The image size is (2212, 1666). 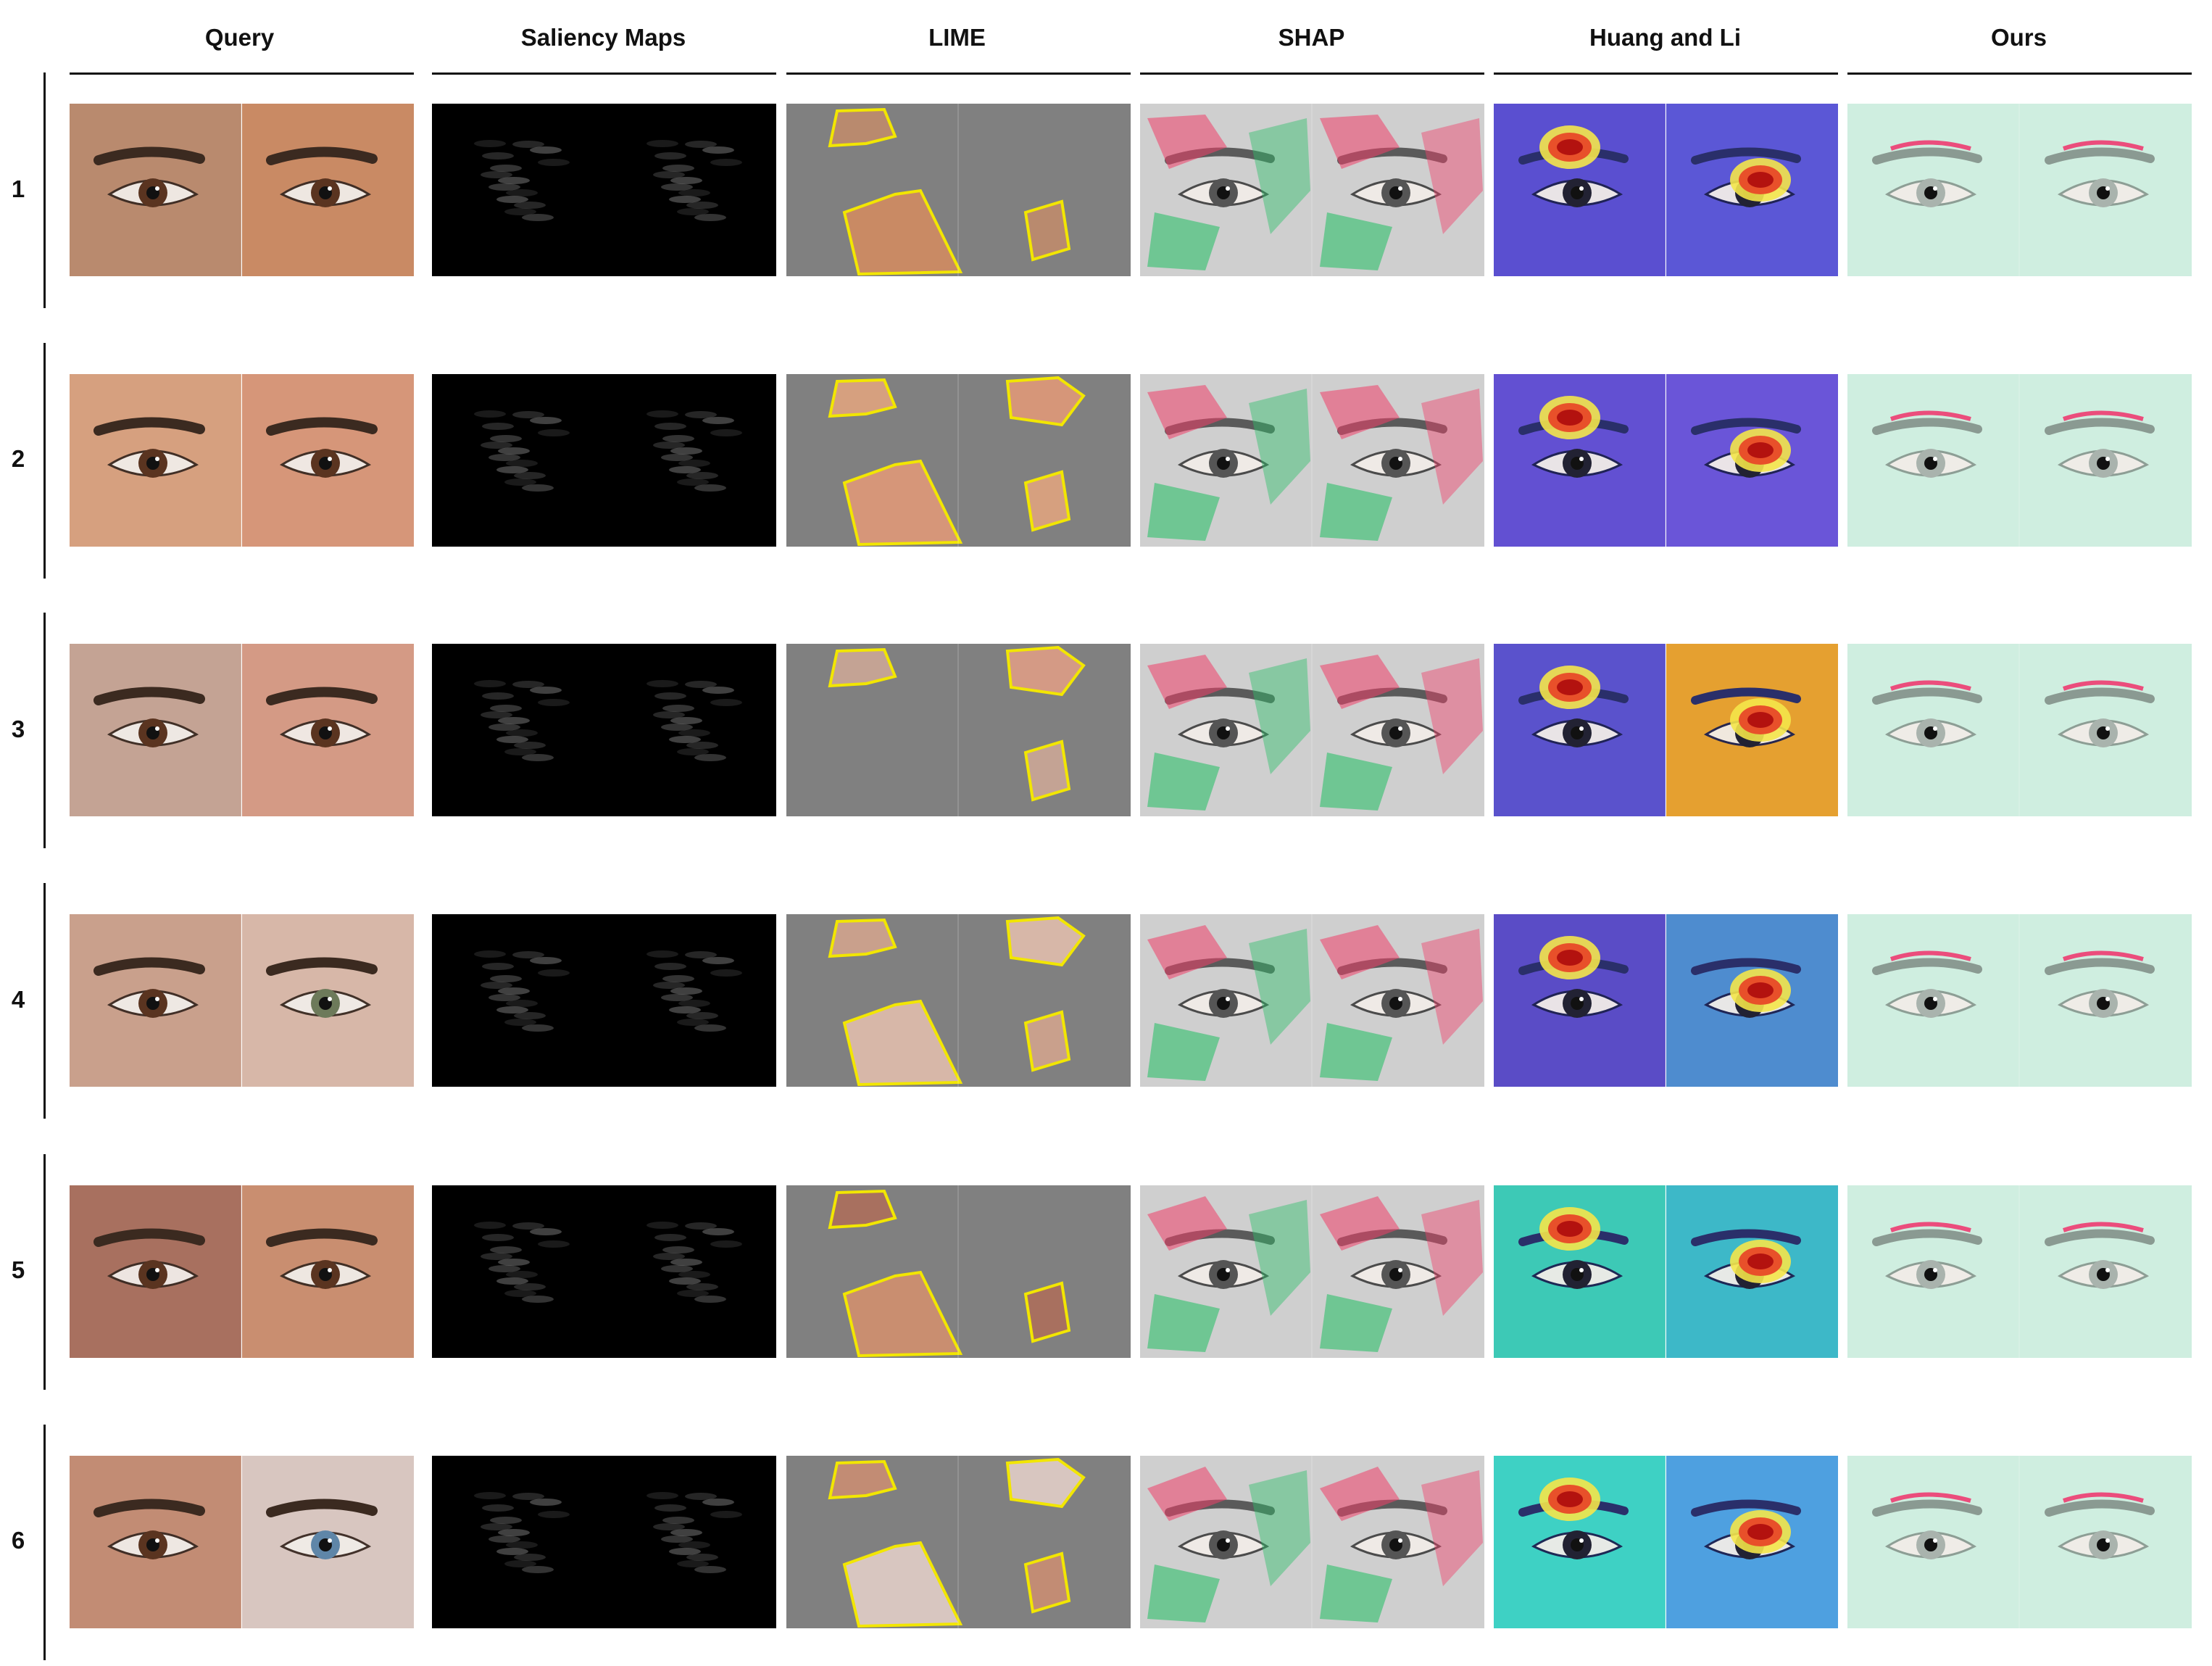 What do you see at coordinates (1311, 37) in the screenshot?
I see `column-title-shap: SHAP` at bounding box center [1311, 37].